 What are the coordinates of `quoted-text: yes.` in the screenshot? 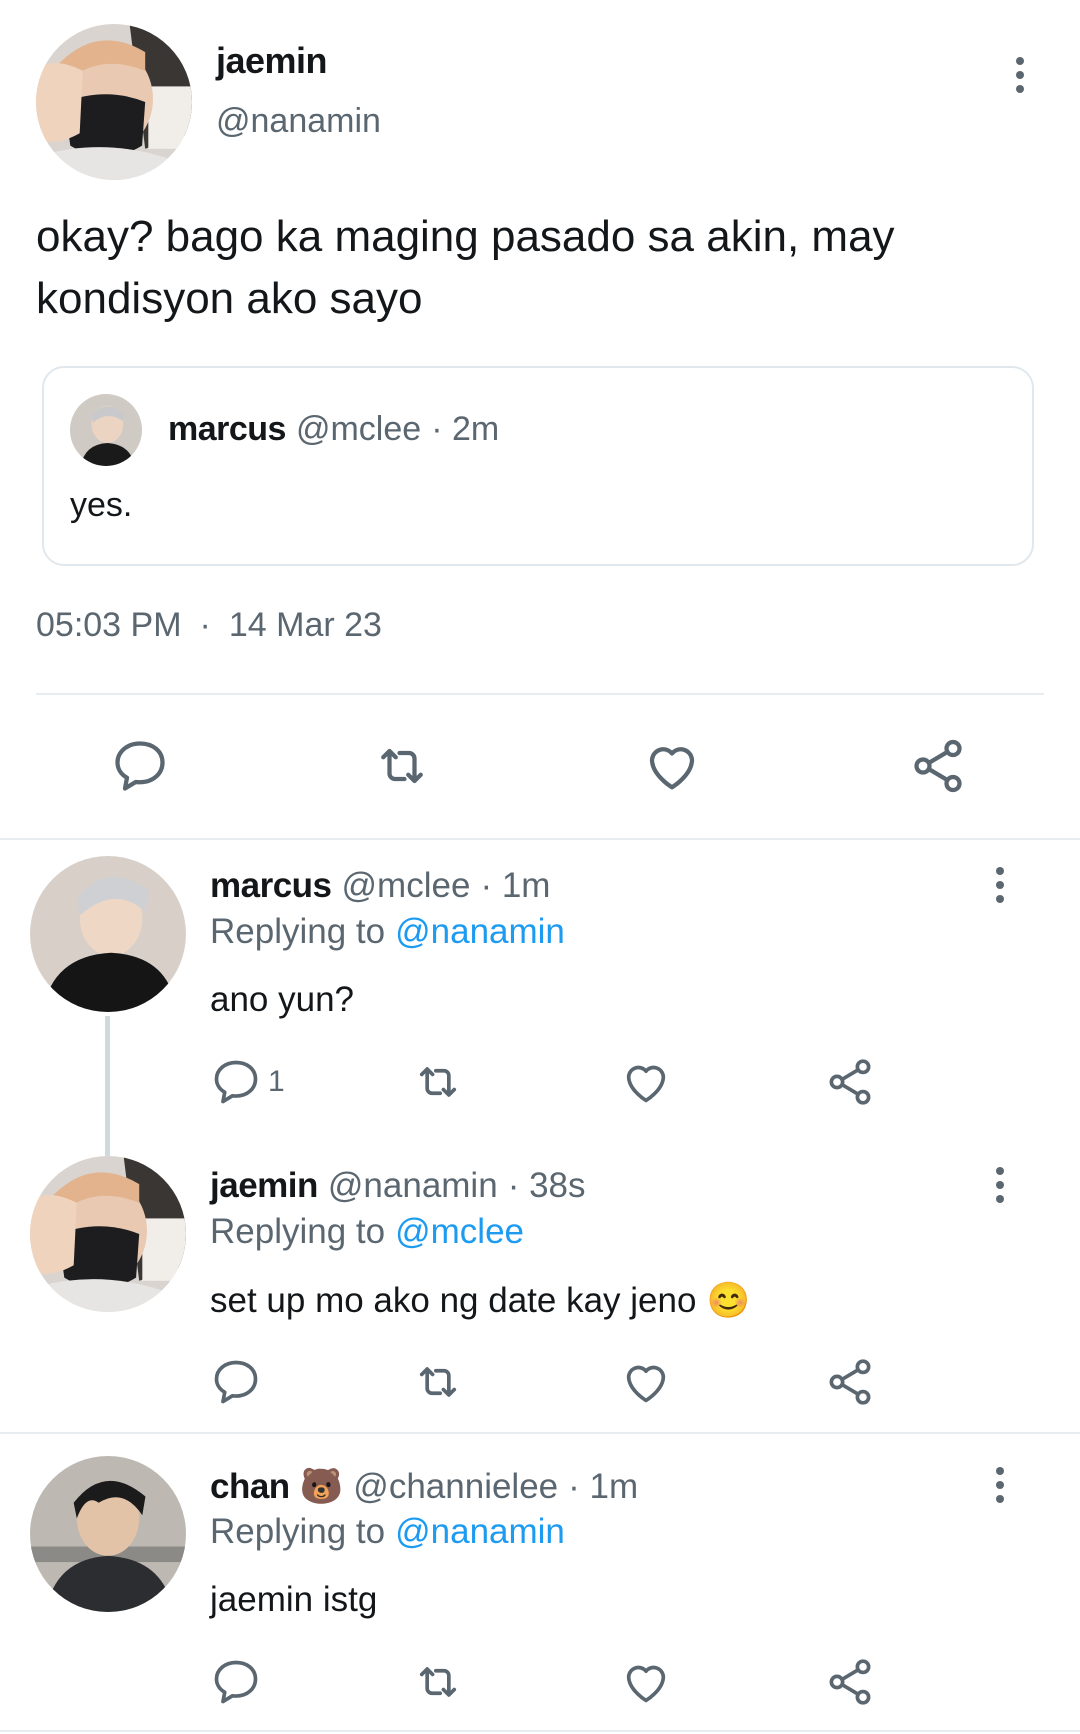 It's located at (101, 505).